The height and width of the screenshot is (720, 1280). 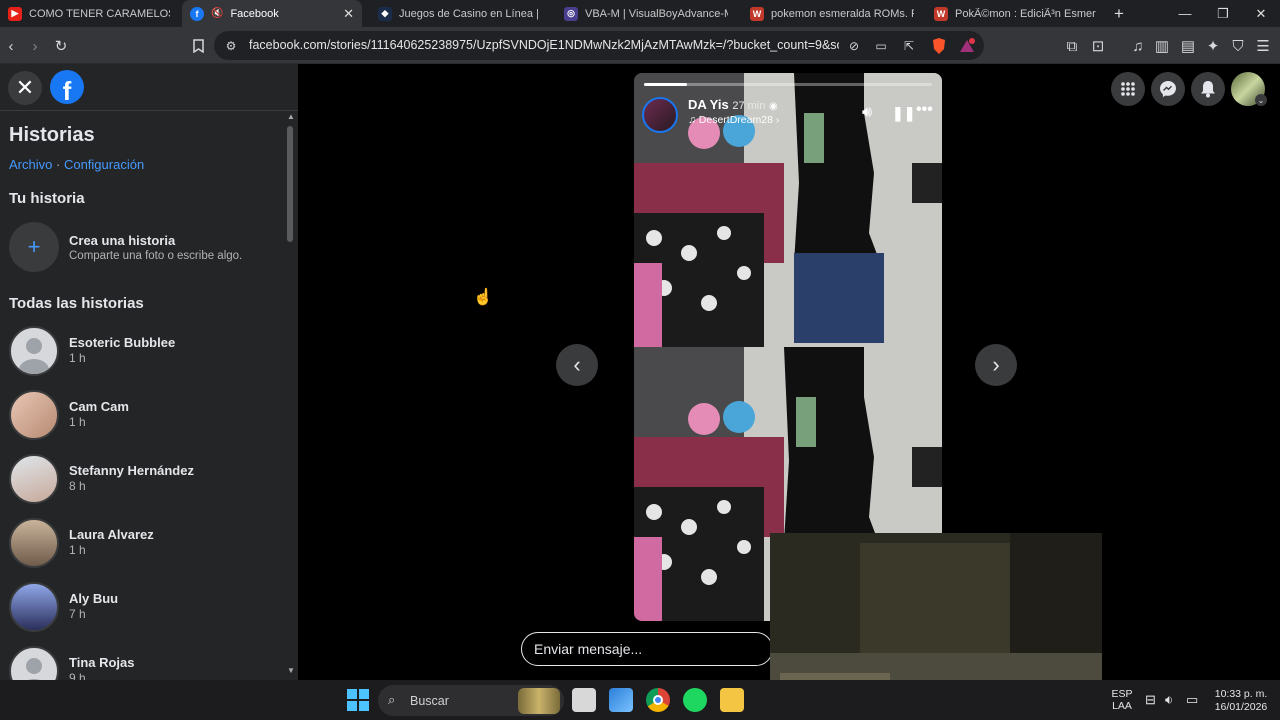 What do you see at coordinates (1263, 46) in the screenshot?
I see `menu-icon: ☰` at bounding box center [1263, 46].